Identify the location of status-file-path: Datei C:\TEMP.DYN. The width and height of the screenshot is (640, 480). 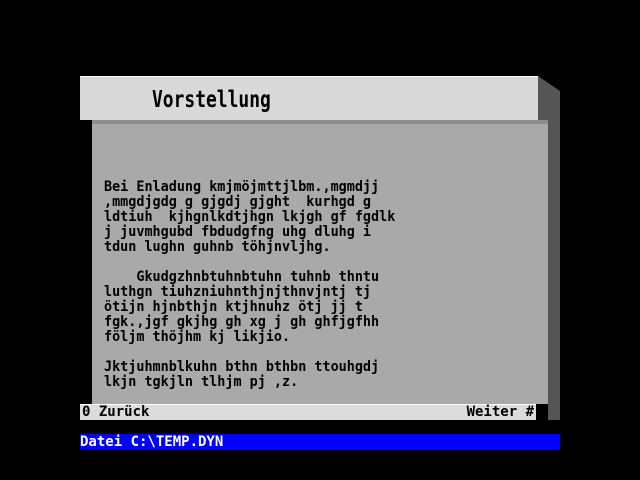
(152, 442).